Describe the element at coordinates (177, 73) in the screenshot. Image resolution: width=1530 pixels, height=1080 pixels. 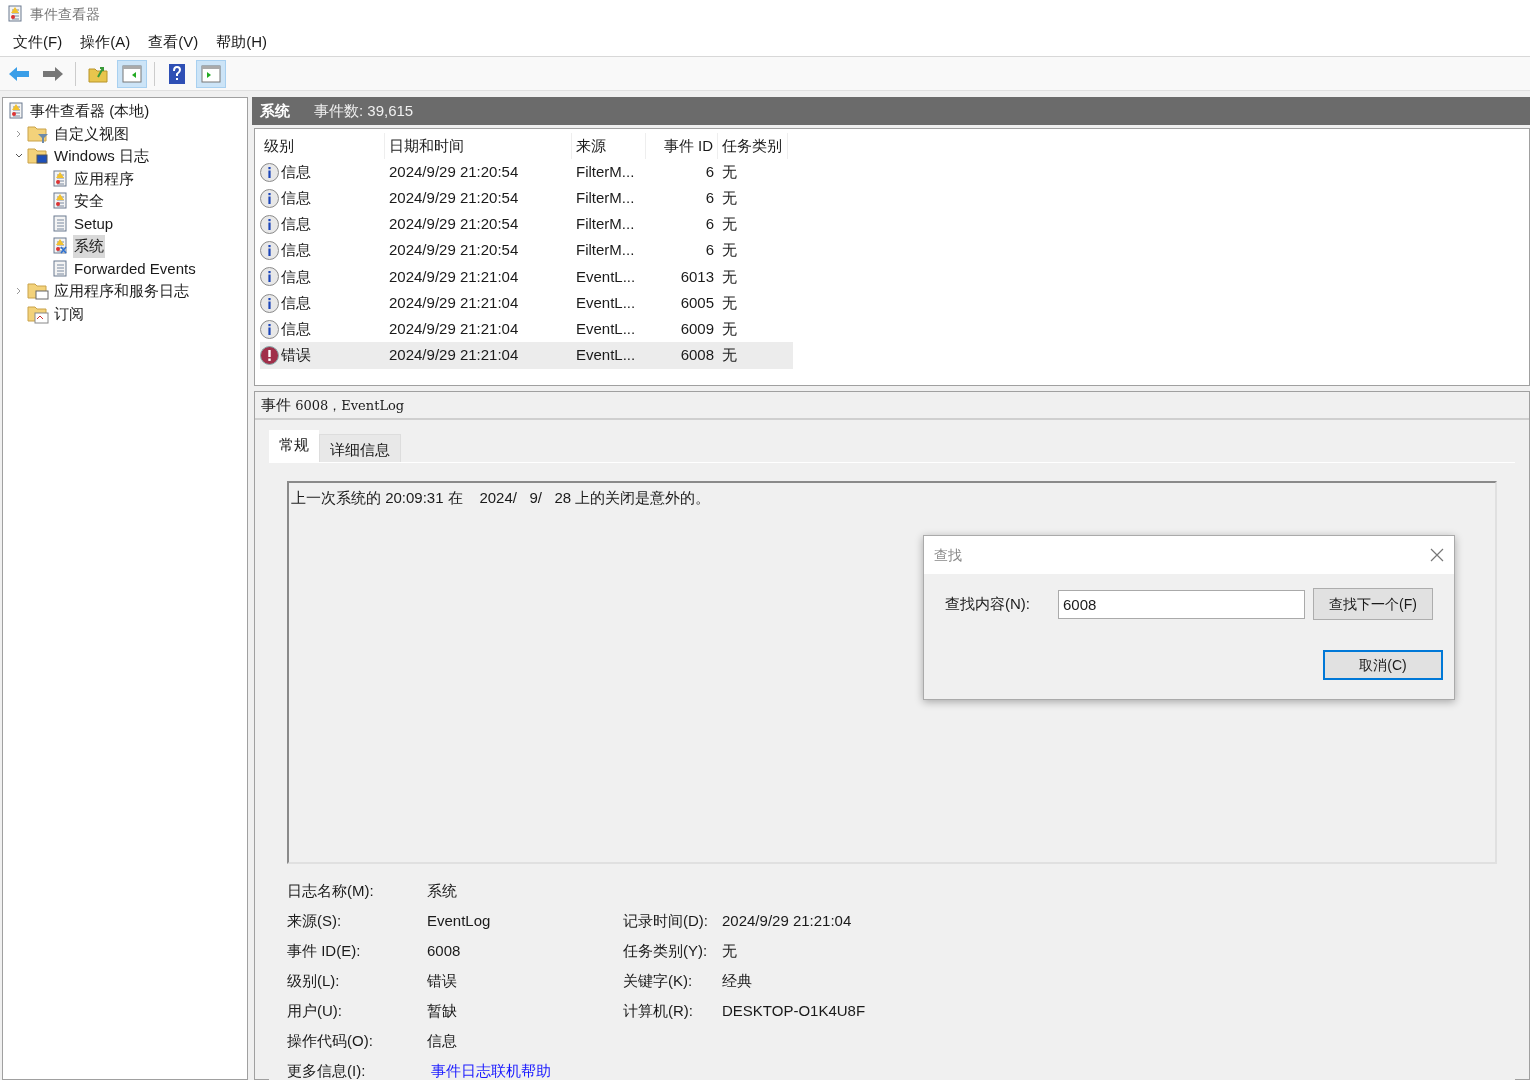
I see `help-icon` at that location.